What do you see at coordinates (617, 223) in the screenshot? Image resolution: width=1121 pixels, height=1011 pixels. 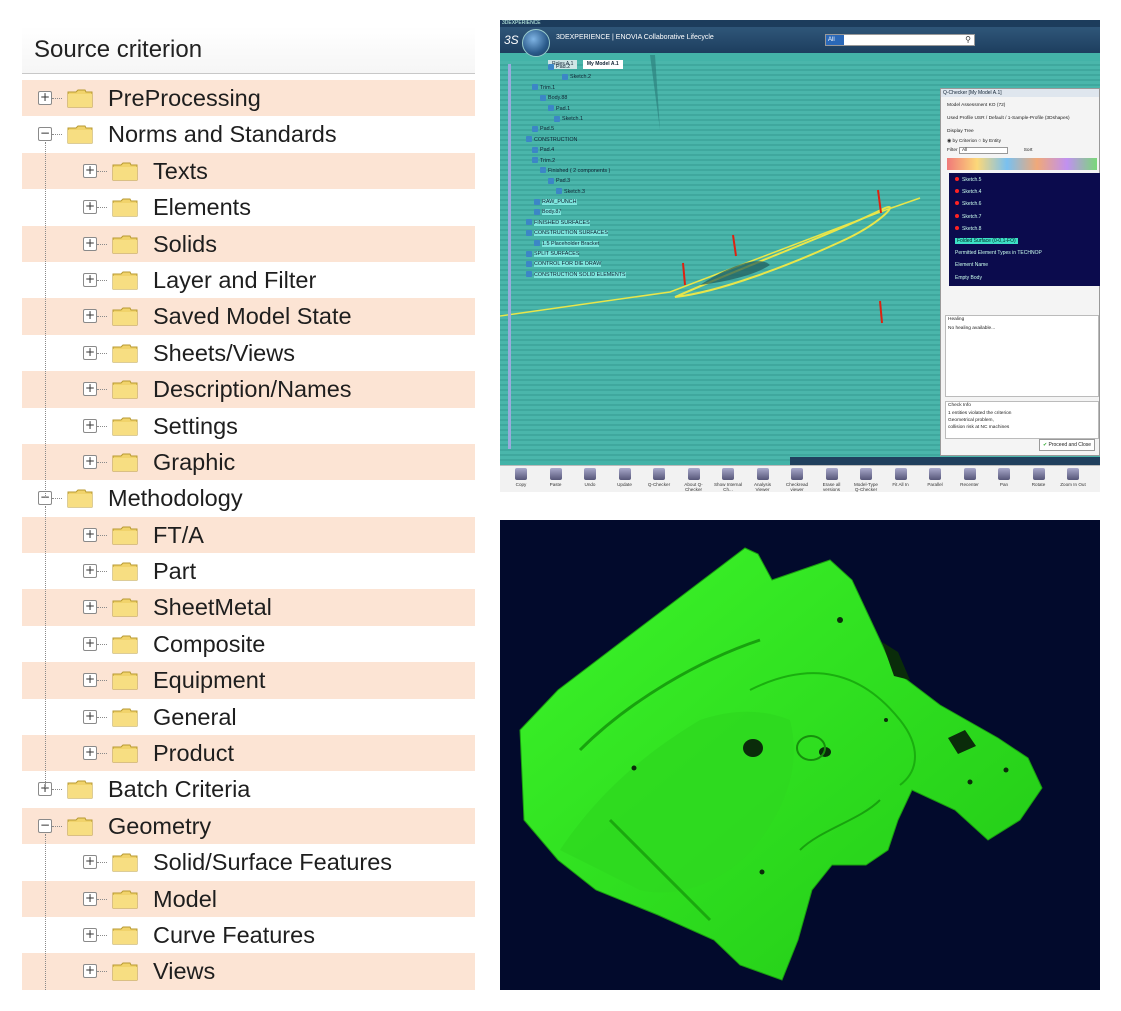 I see `spec-tree-node: FINISHED SURFACES` at bounding box center [617, 223].